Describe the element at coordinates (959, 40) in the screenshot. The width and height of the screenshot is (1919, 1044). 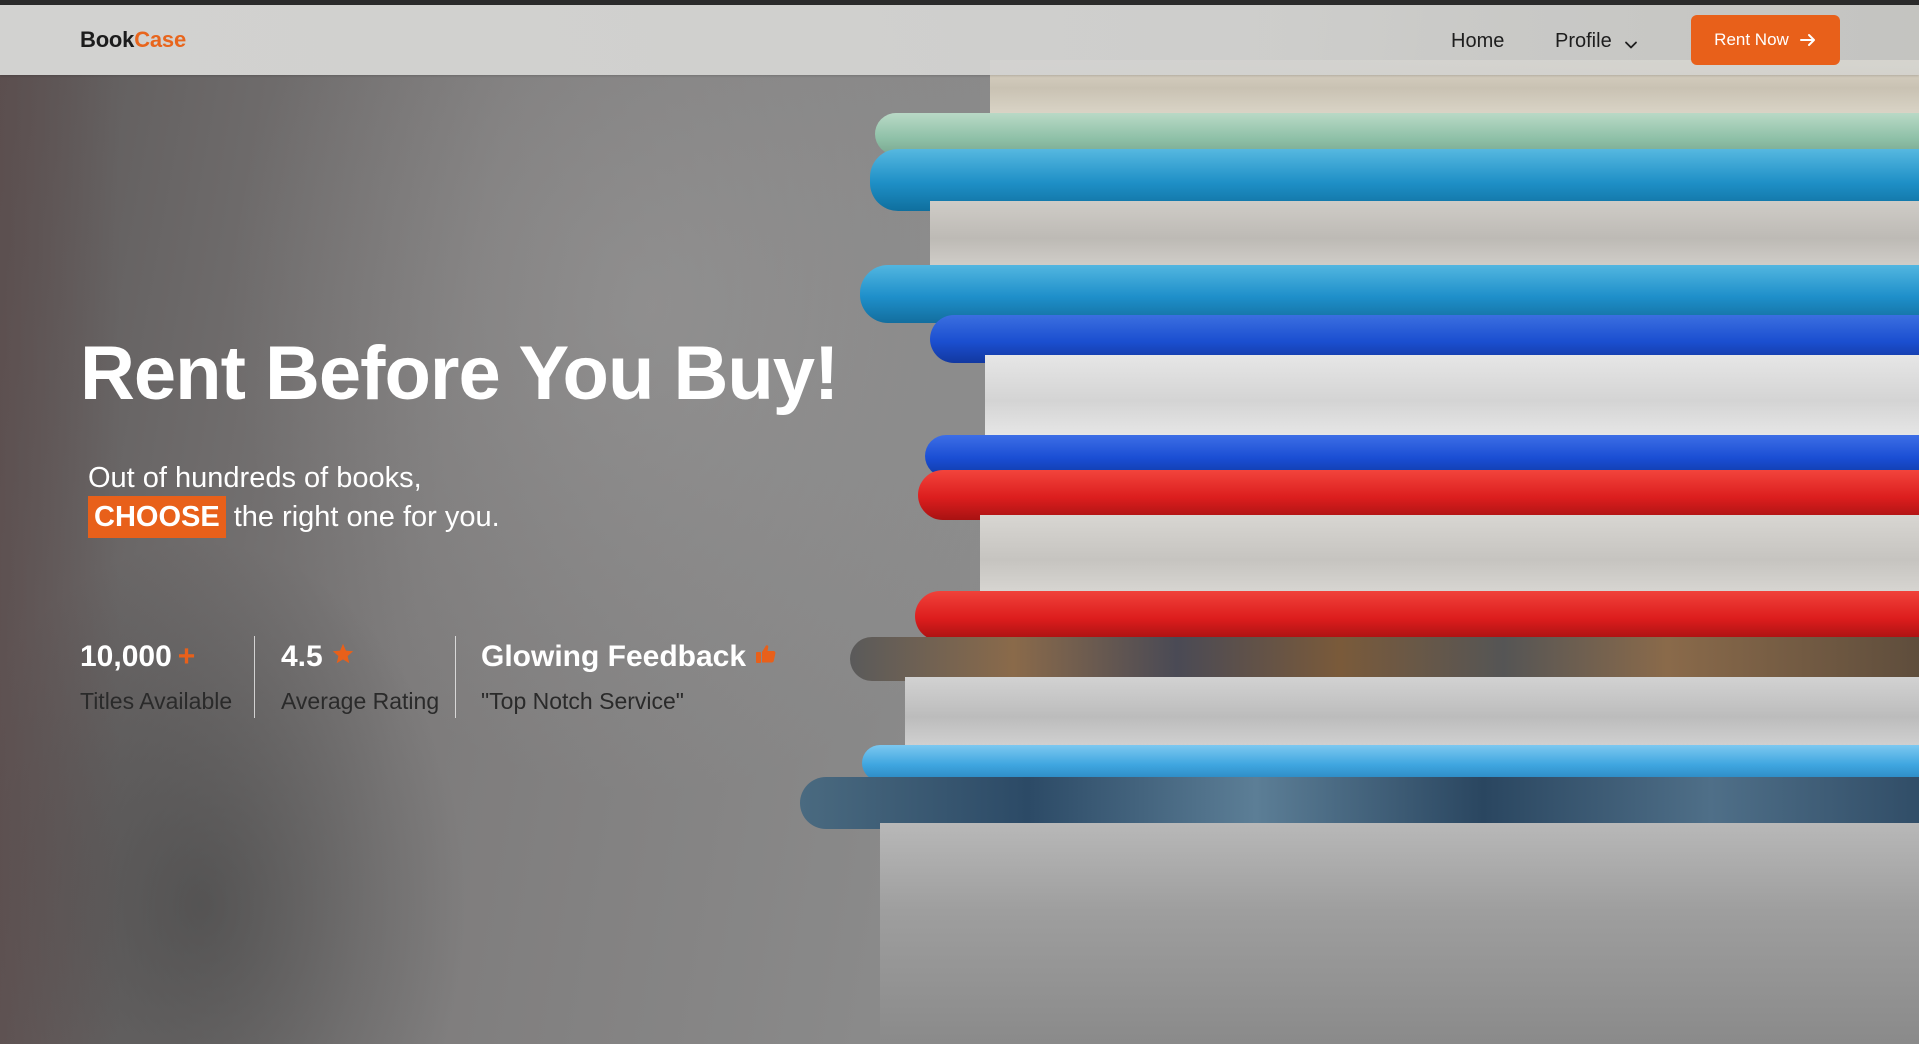
I see `navbar: BookCase Home Profile Rent Now` at that location.